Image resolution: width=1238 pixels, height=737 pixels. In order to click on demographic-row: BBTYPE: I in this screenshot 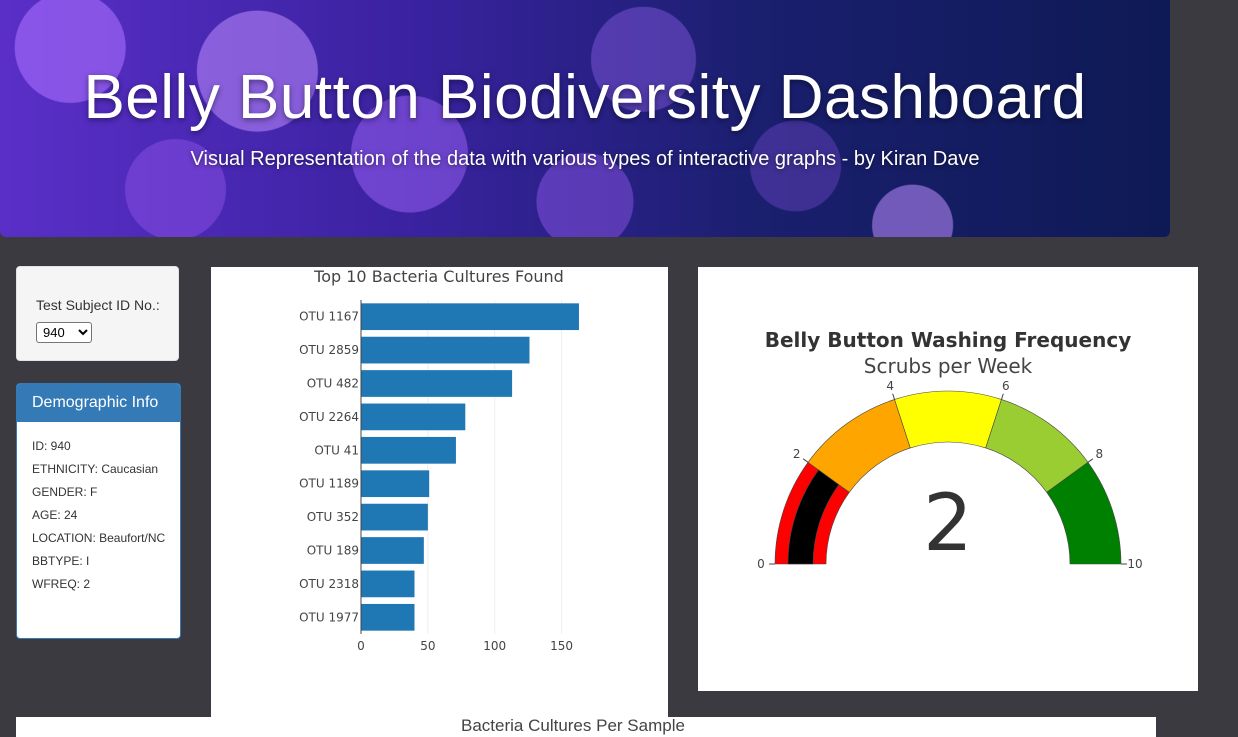, I will do `click(61, 561)`.